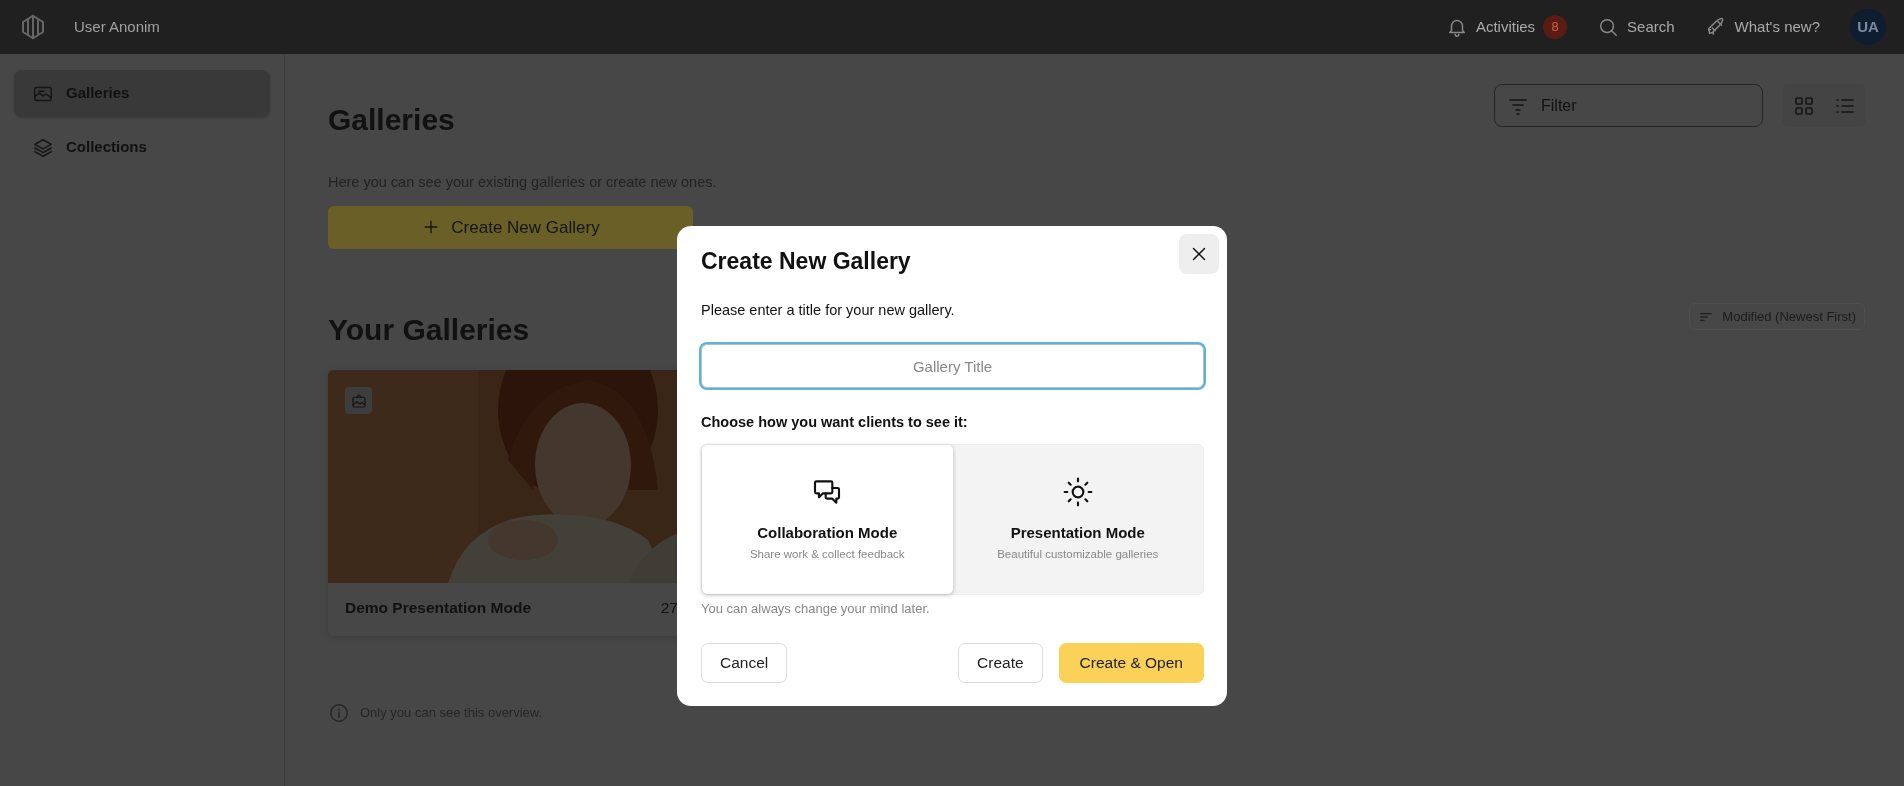 The width and height of the screenshot is (1904, 786). I want to click on layers-icon, so click(43, 147).